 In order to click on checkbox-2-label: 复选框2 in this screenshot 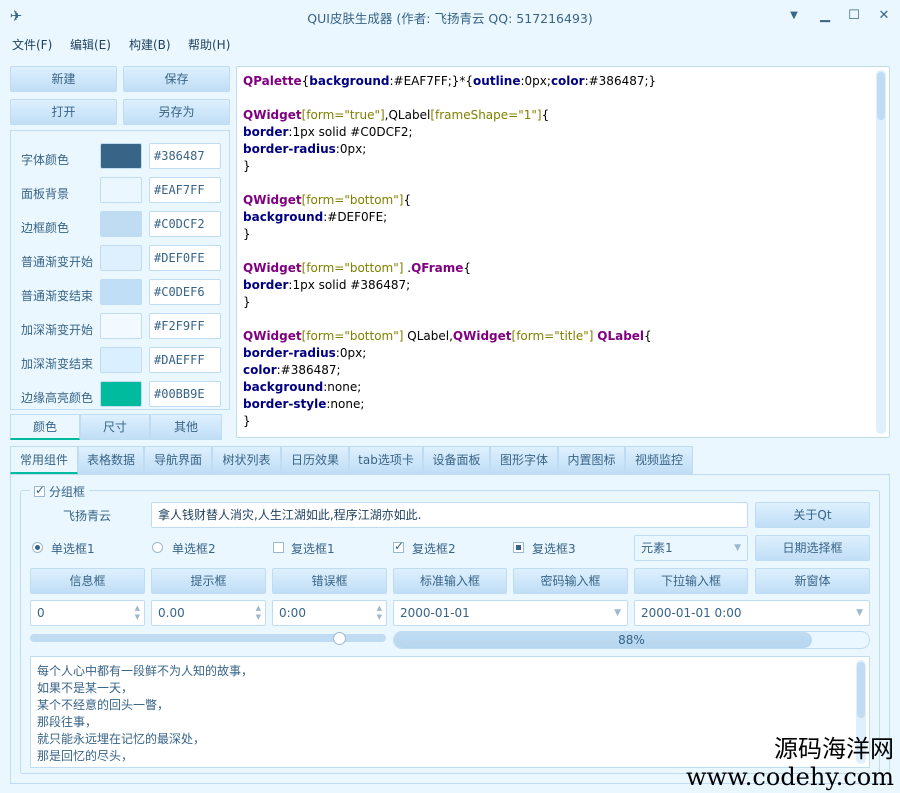, I will do `click(434, 549)`.